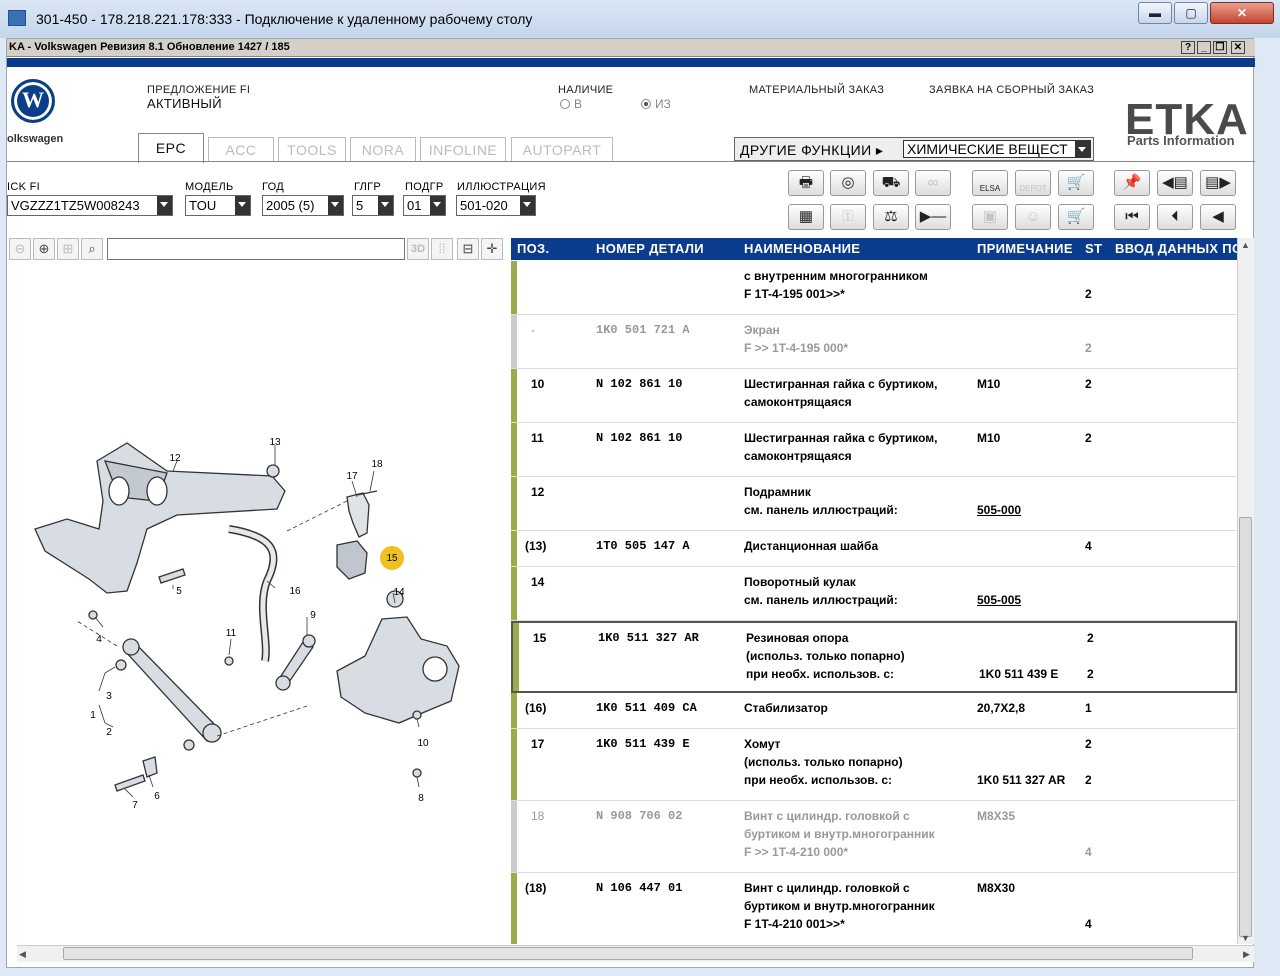 The width and height of the screenshot is (1280, 976). I want to click on user-icon: ☺, so click(1033, 217).